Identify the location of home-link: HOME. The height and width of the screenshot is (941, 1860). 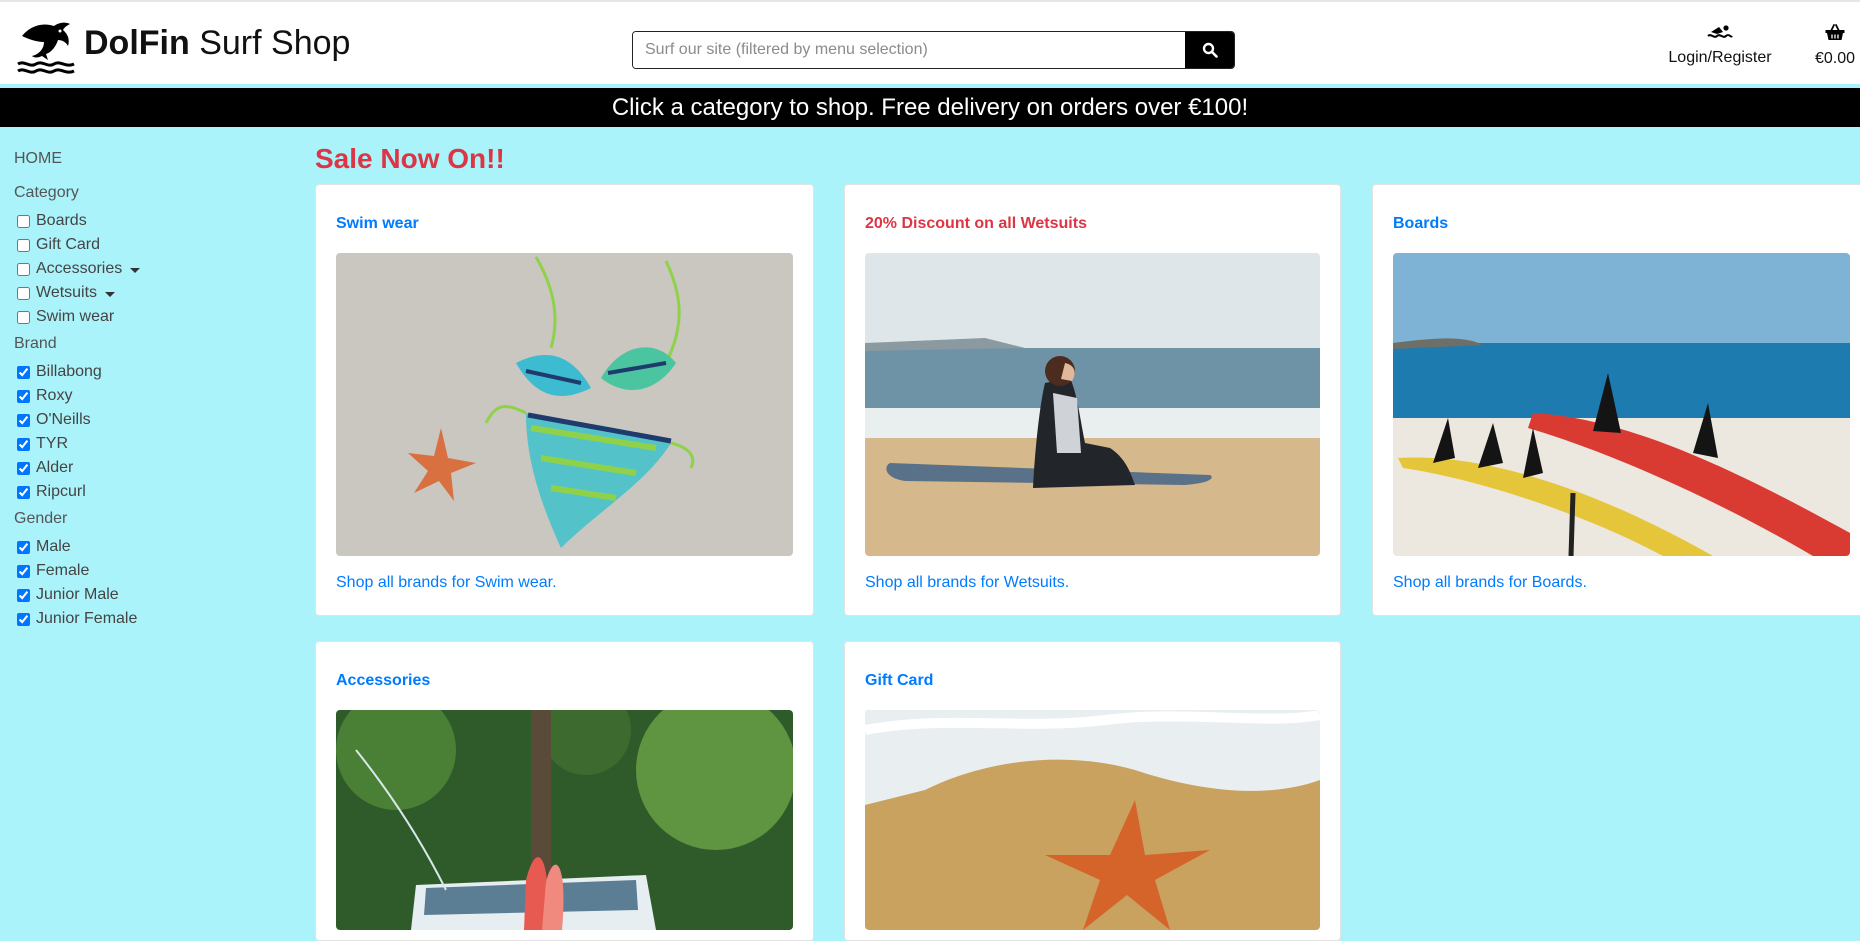
(144, 159).